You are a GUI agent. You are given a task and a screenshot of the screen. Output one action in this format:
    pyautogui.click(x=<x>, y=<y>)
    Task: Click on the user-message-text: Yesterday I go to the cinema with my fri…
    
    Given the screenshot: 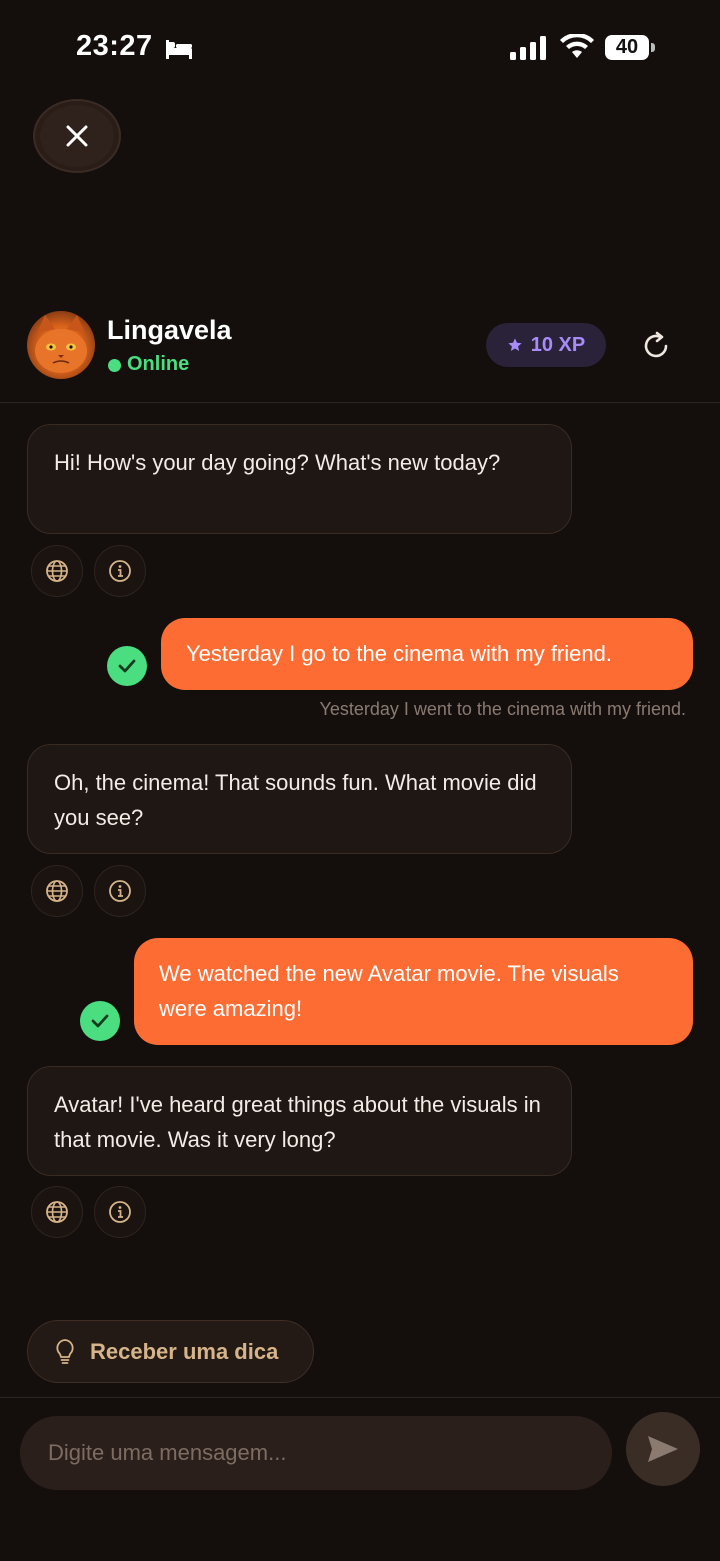 What is the action you would take?
    pyautogui.click(x=399, y=653)
    